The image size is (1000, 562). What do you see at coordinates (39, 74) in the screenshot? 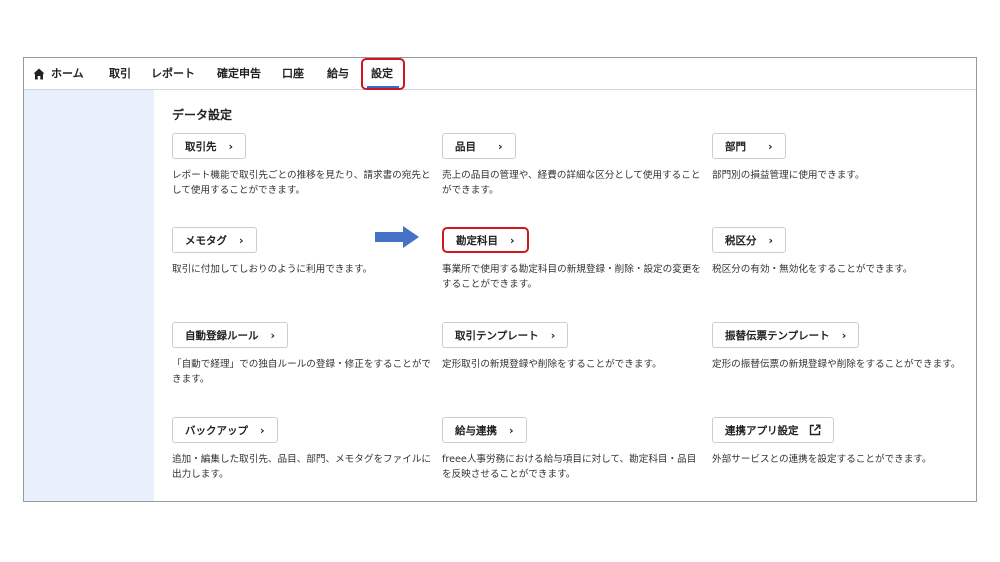
I see `home-icon` at bounding box center [39, 74].